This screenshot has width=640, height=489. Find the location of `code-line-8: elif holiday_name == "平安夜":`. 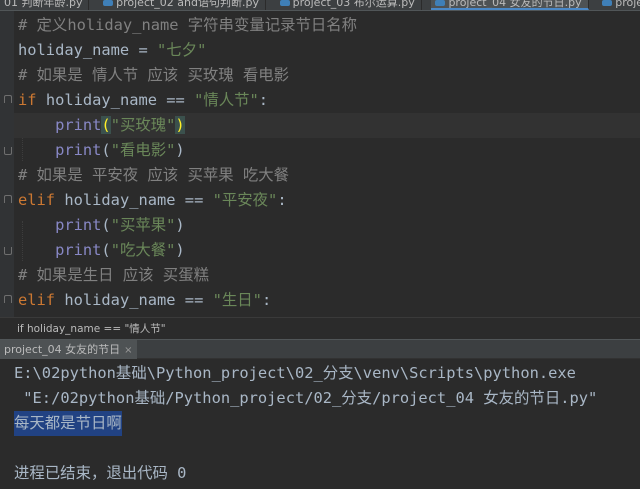

code-line-8: elif holiday_name == "平安夜": is located at coordinates (152, 200).